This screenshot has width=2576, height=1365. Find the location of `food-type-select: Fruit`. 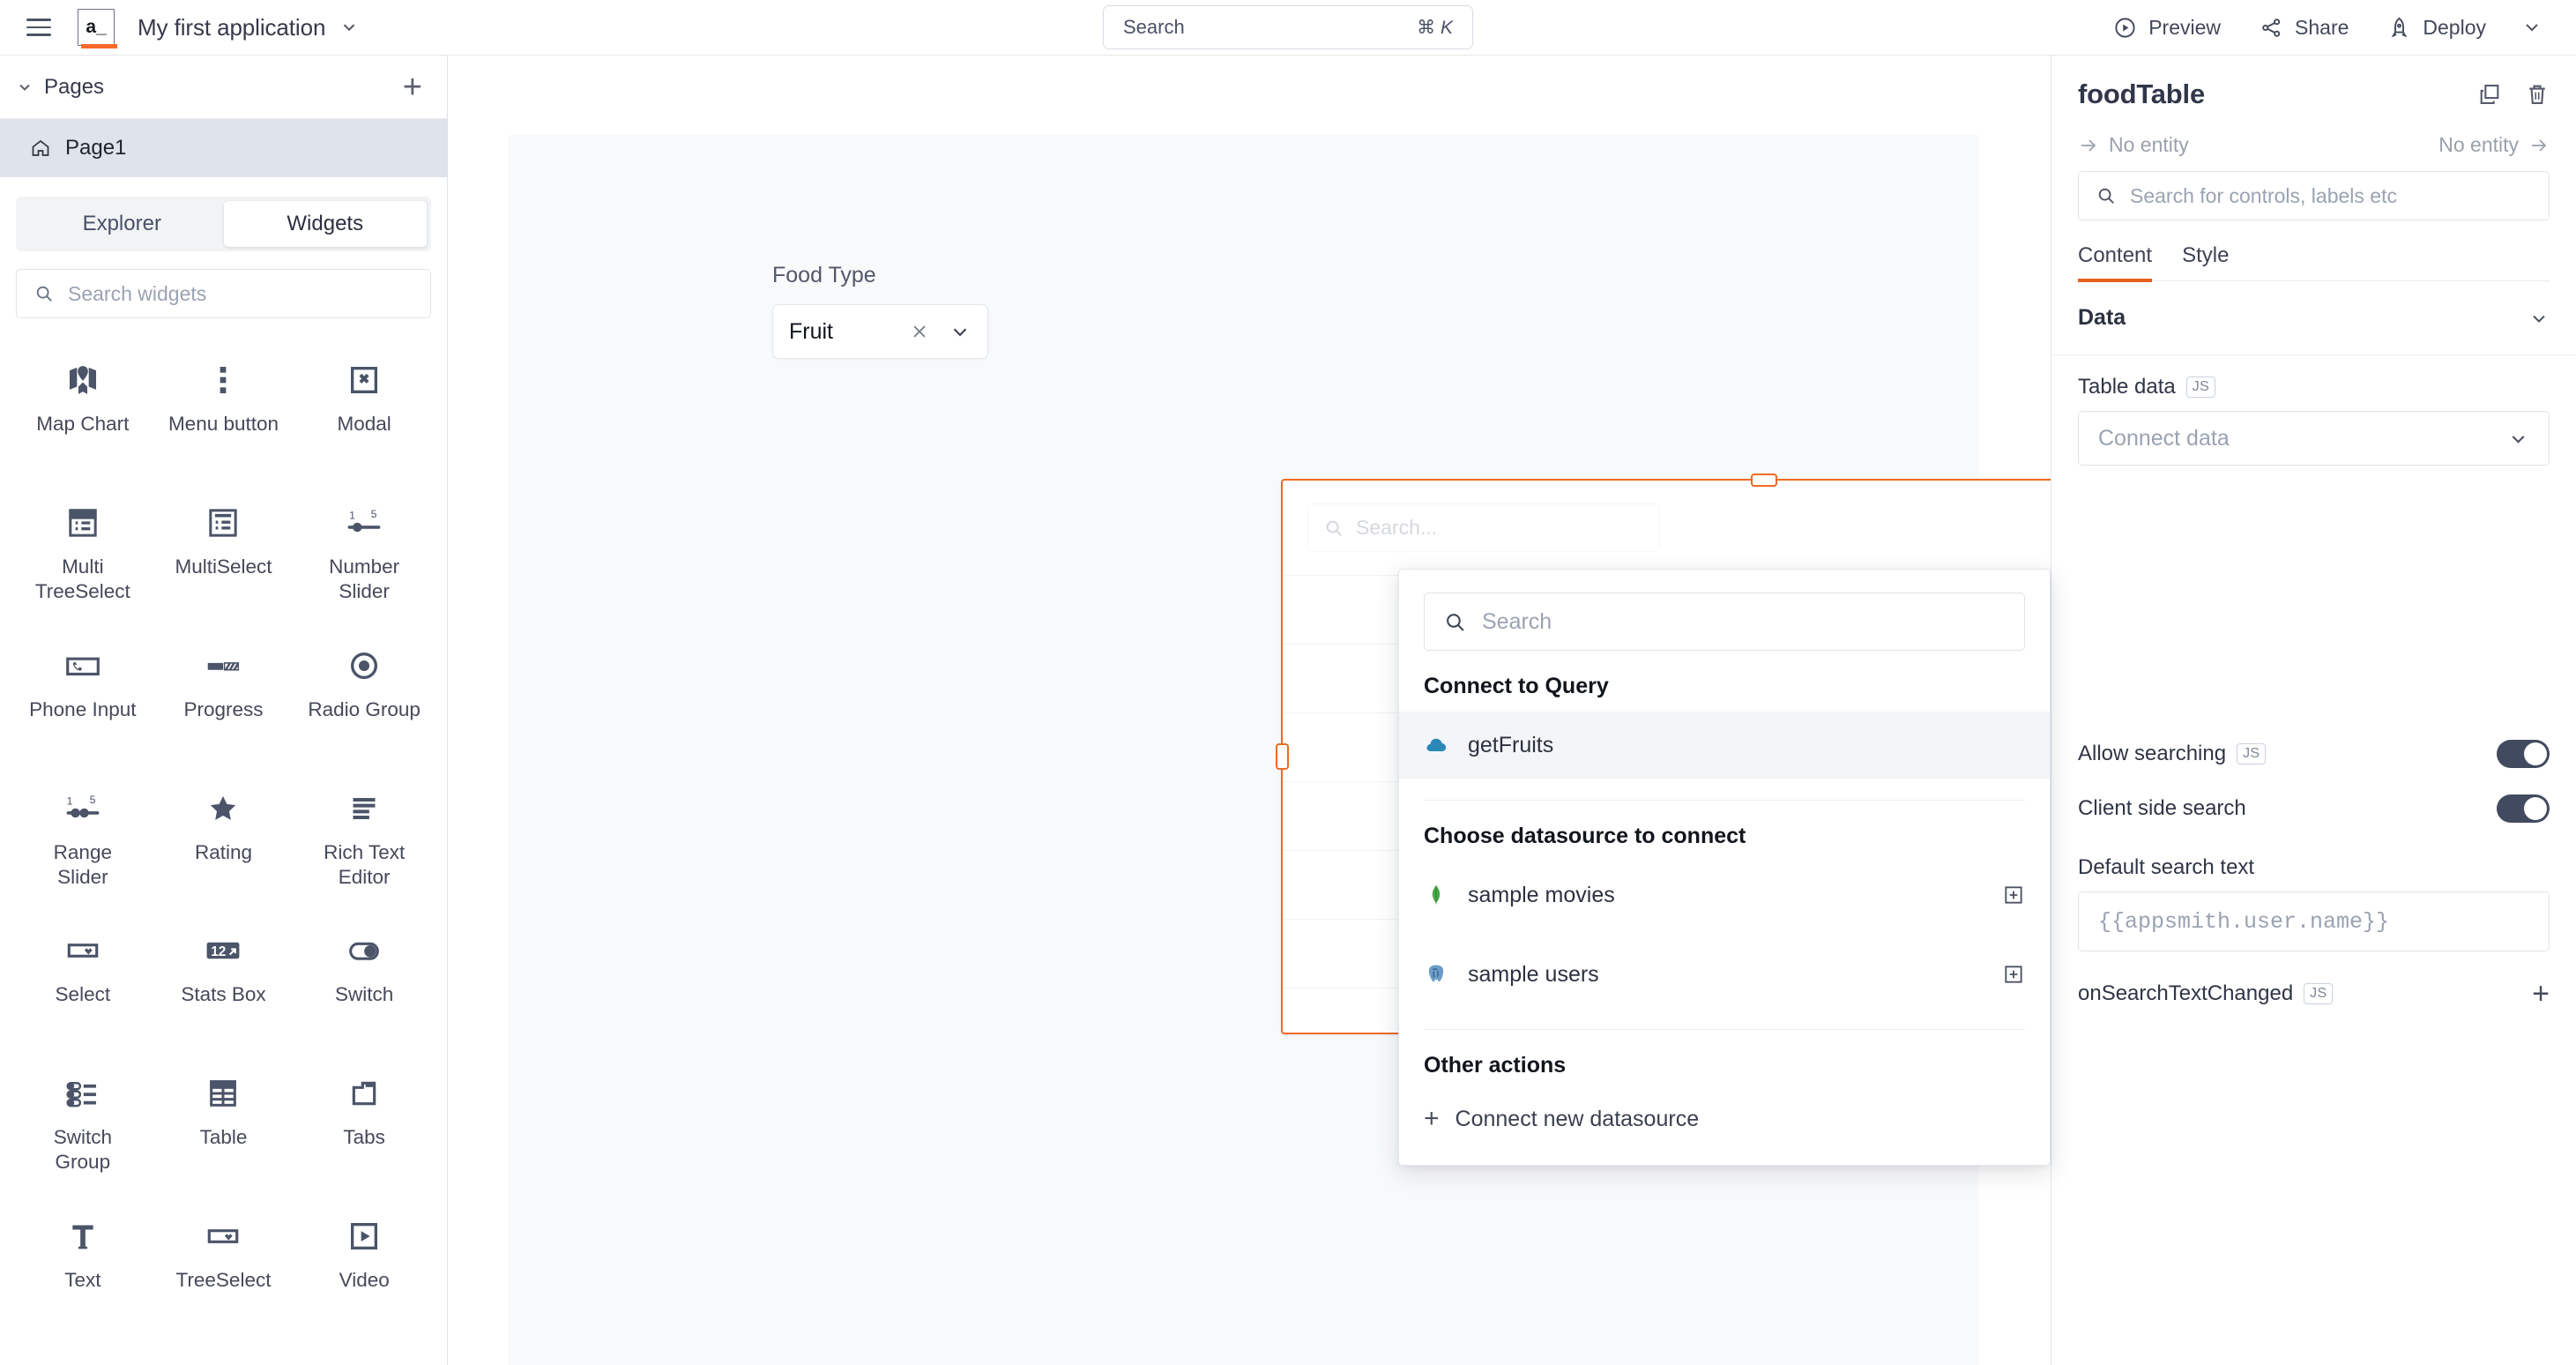

food-type-select: Fruit is located at coordinates (880, 331).